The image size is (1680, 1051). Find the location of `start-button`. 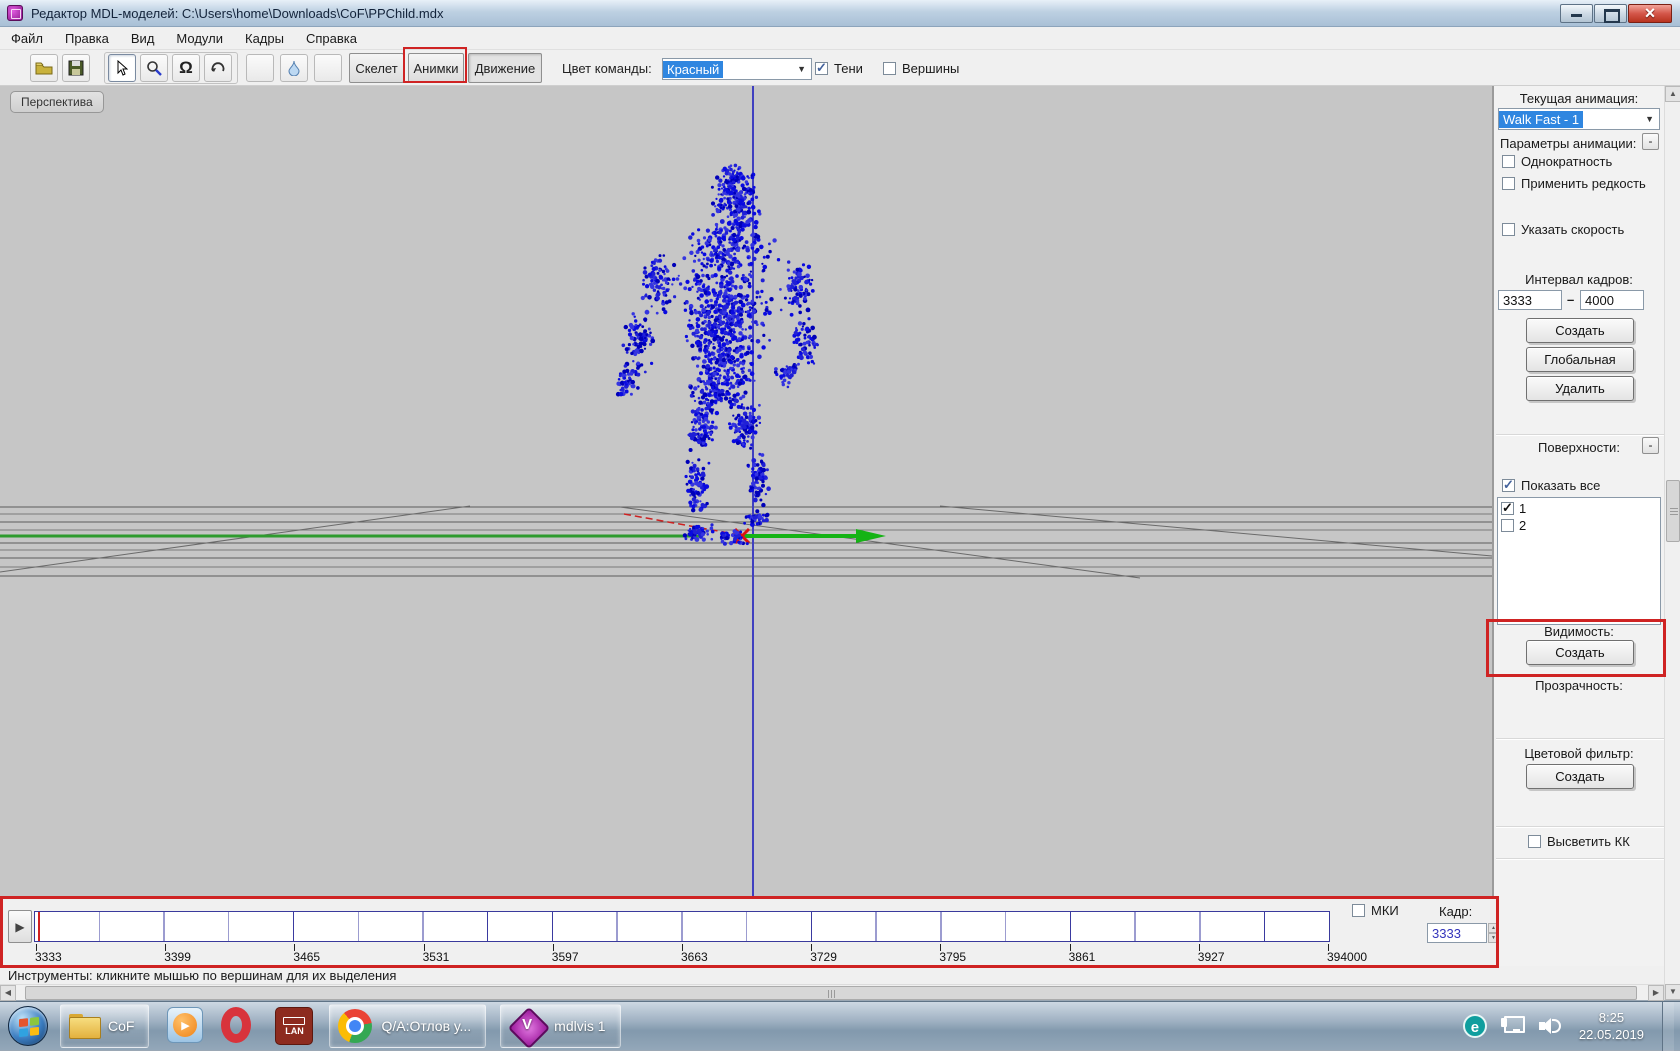

start-button is located at coordinates (28, 1026).